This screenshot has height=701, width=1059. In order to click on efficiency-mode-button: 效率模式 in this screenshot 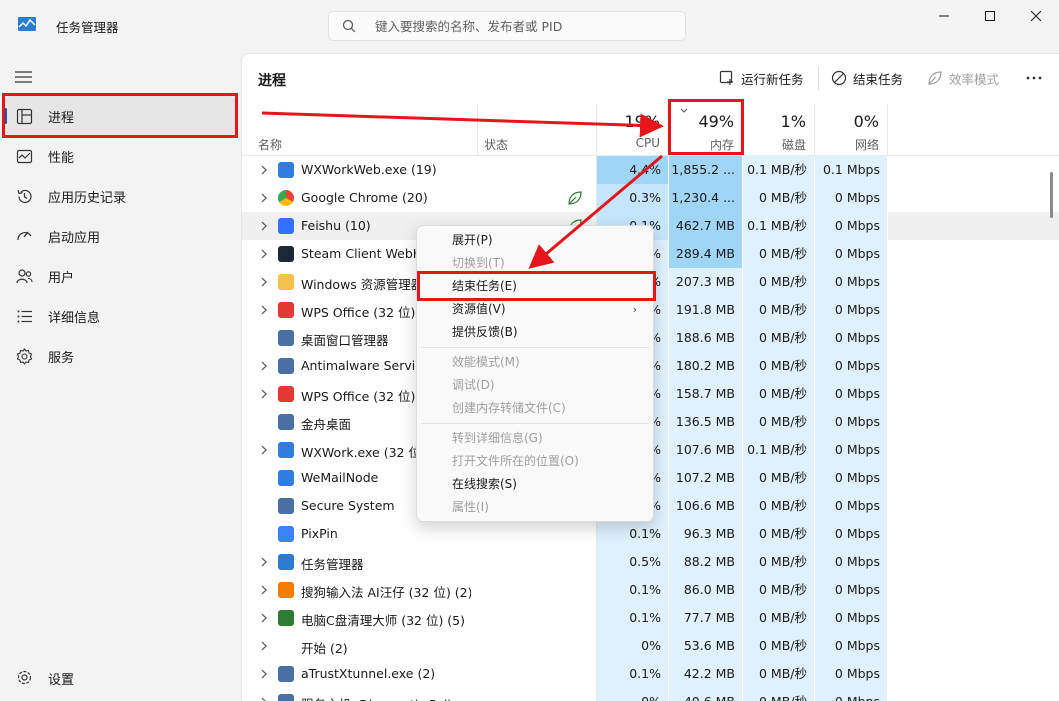, I will do `click(963, 78)`.